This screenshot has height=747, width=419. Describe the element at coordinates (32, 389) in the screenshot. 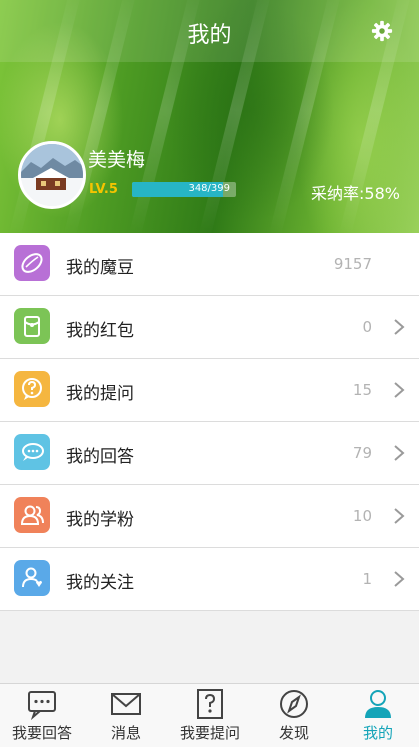

I see `question-icon` at that location.